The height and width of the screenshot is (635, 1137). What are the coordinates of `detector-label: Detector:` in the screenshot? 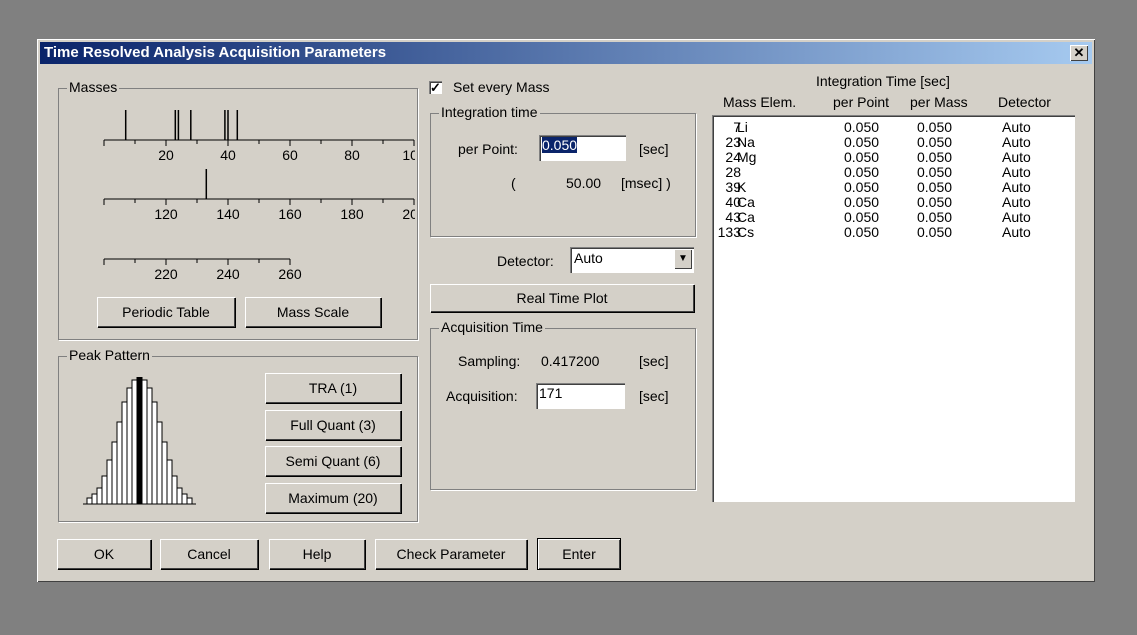 It's located at (525, 261).